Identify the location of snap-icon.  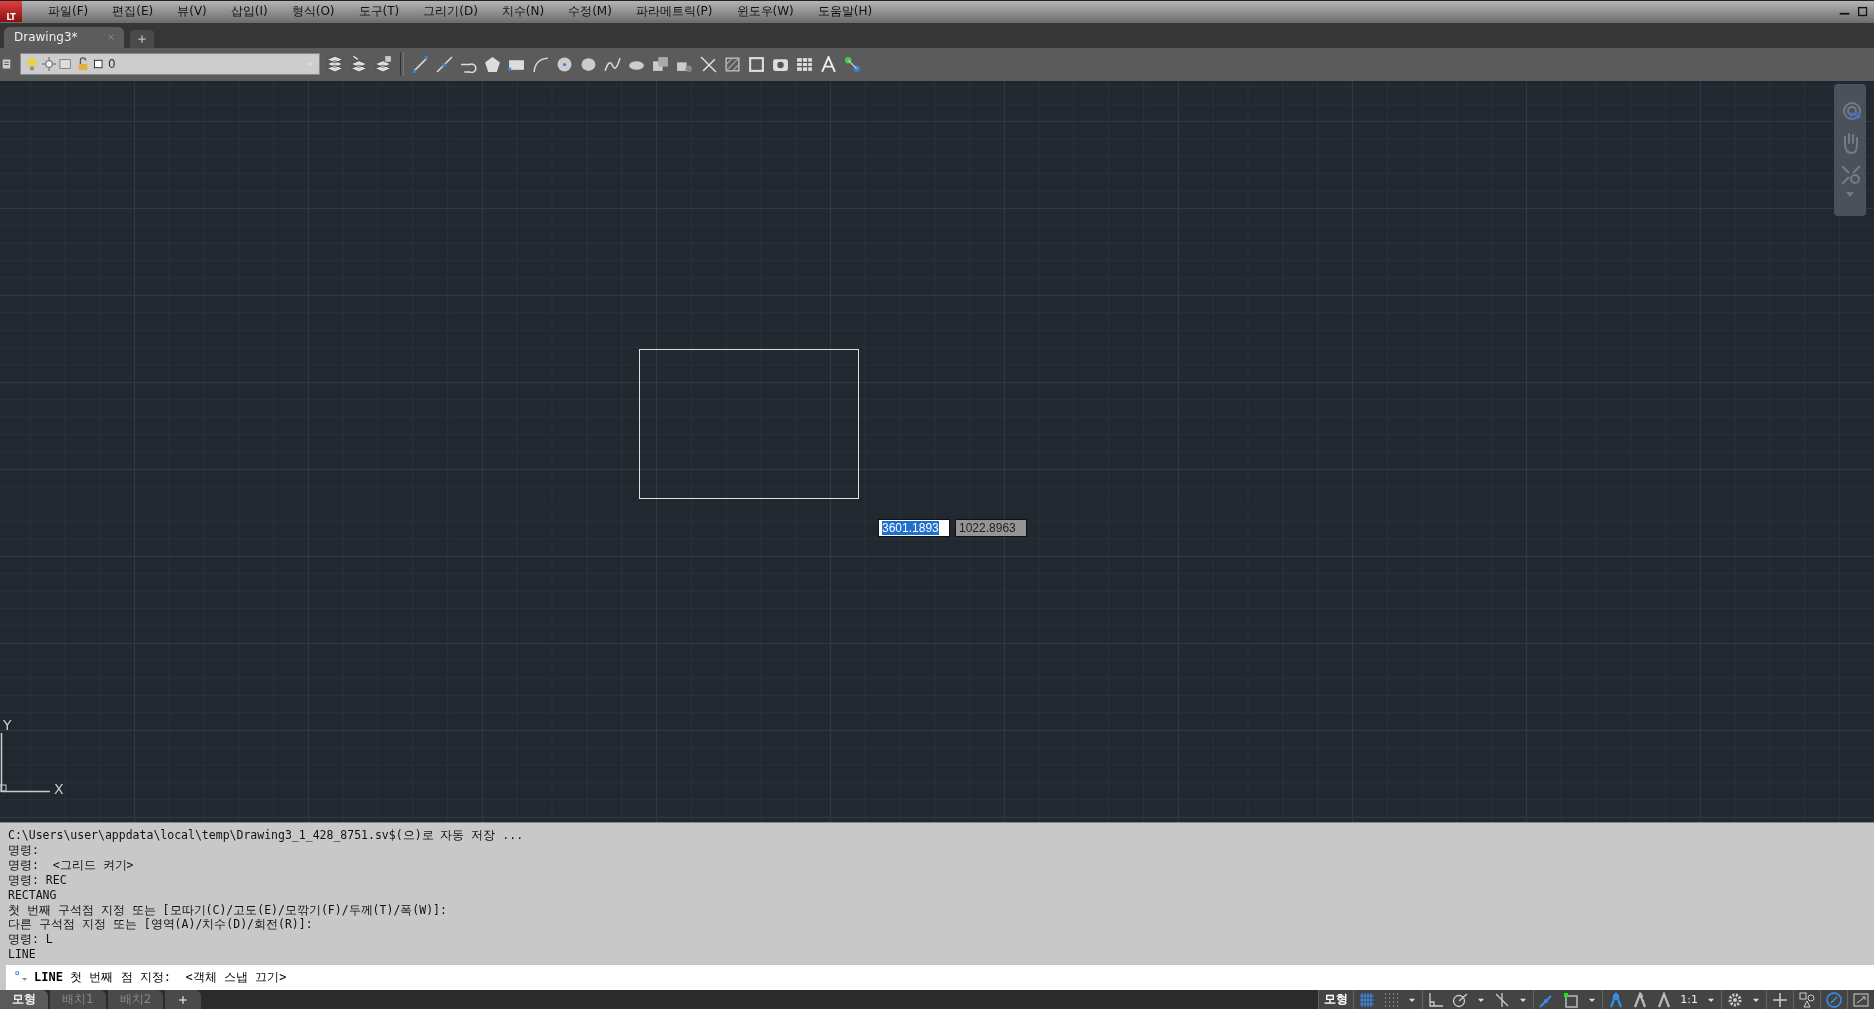
(1391, 999).